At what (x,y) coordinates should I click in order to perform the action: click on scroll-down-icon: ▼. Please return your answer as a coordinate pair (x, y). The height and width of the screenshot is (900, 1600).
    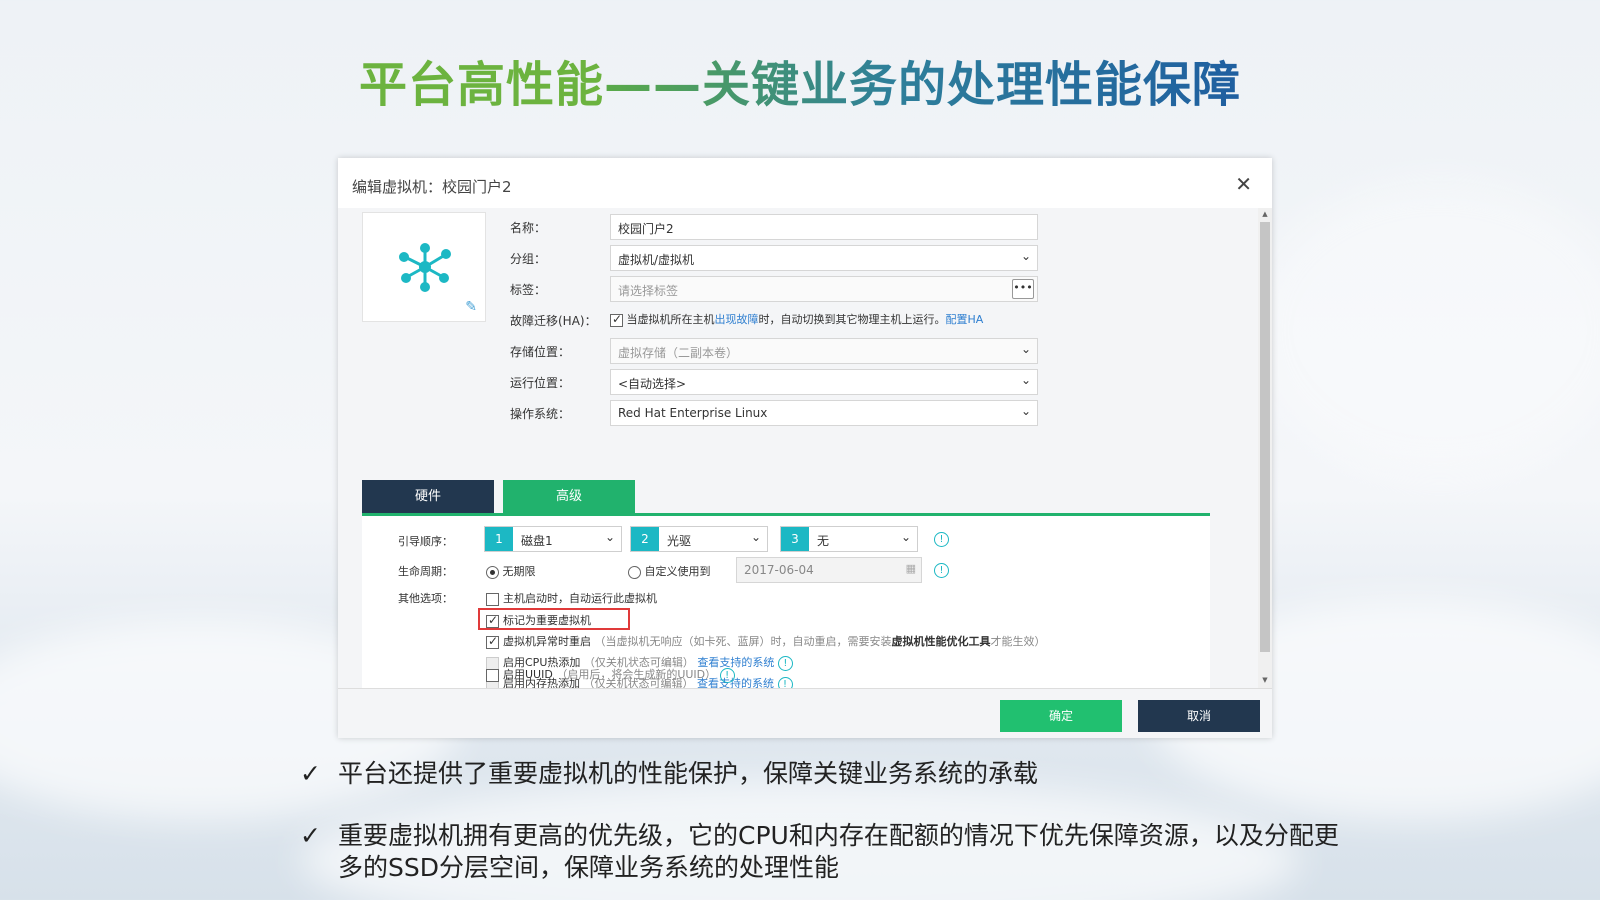
    Looking at the image, I should click on (1265, 681).